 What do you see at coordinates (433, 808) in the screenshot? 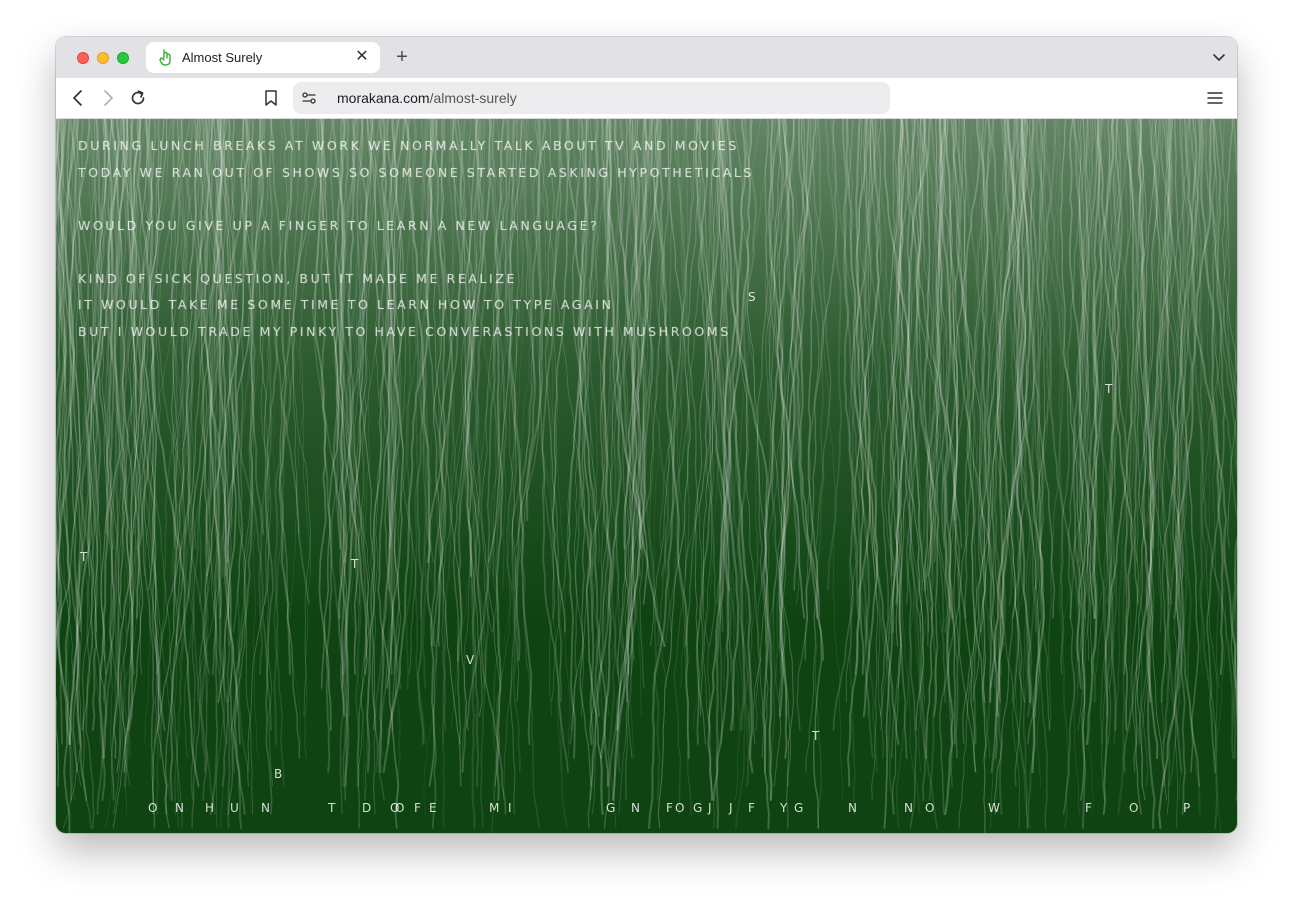
I see `ground-letter: E` at bounding box center [433, 808].